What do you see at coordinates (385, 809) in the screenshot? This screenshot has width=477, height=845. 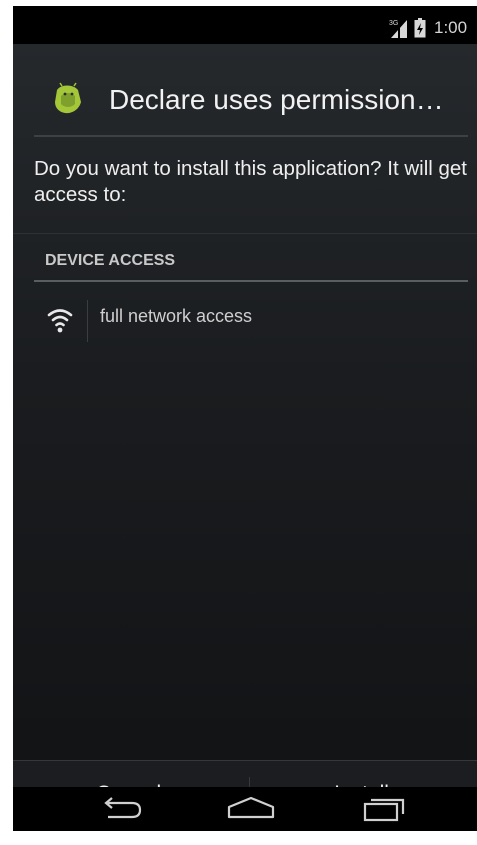 I see `recent-apps-icon` at bounding box center [385, 809].